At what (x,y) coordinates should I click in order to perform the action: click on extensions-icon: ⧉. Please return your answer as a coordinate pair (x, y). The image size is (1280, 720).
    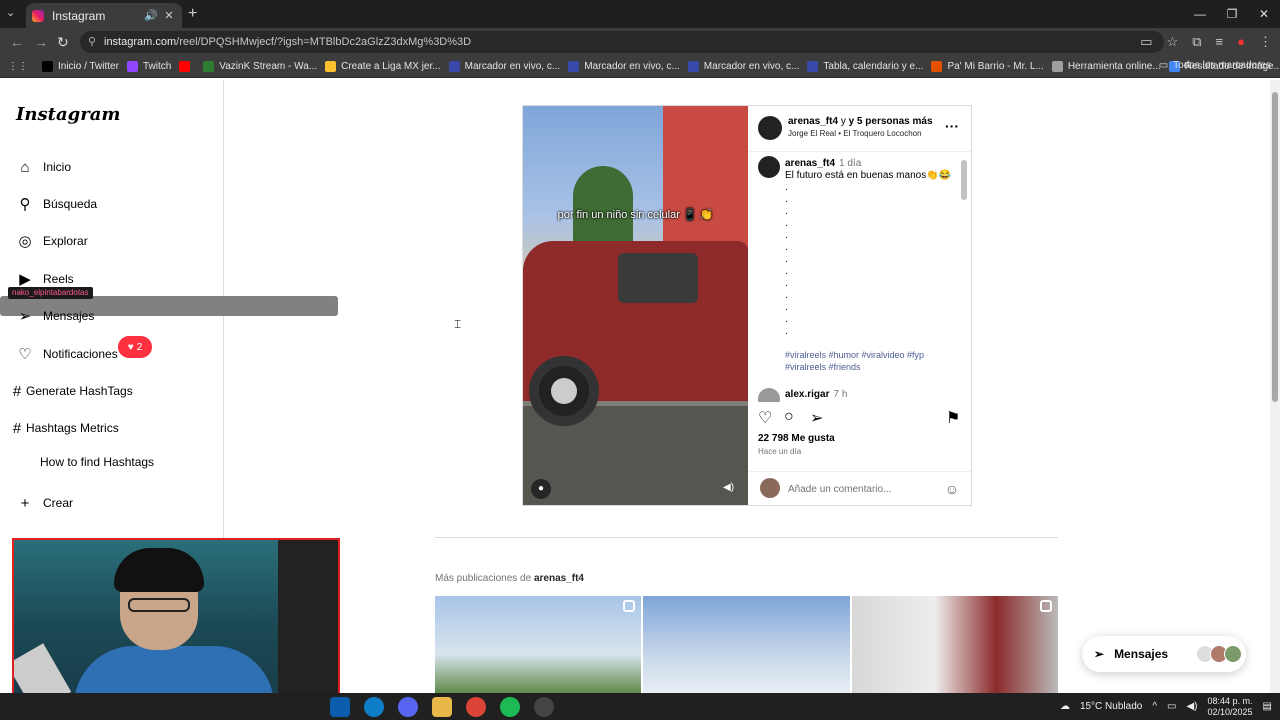
    Looking at the image, I should click on (1196, 42).